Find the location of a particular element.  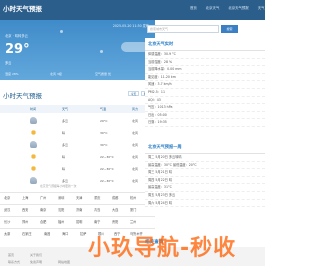

sparkle-icon is located at coordinates (61, 31).